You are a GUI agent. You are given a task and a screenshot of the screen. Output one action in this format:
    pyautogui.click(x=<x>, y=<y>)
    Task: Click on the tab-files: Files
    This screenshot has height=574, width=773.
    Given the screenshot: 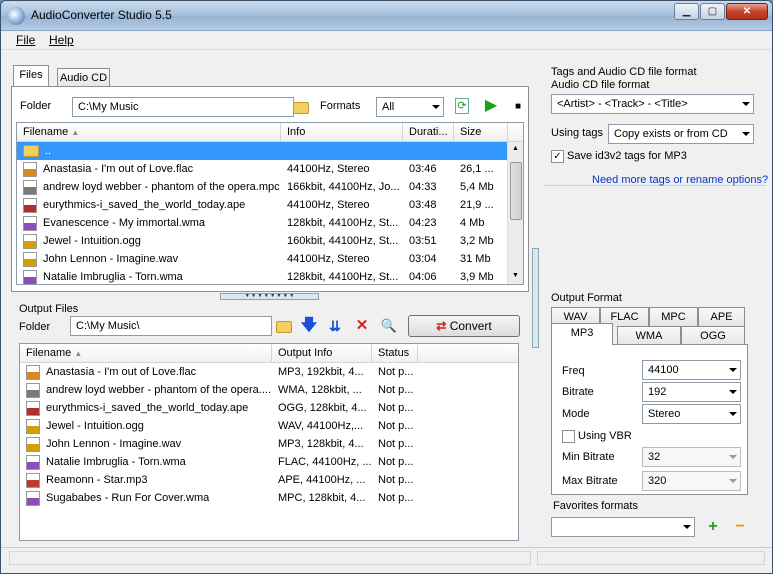 What is the action you would take?
    pyautogui.click(x=31, y=76)
    